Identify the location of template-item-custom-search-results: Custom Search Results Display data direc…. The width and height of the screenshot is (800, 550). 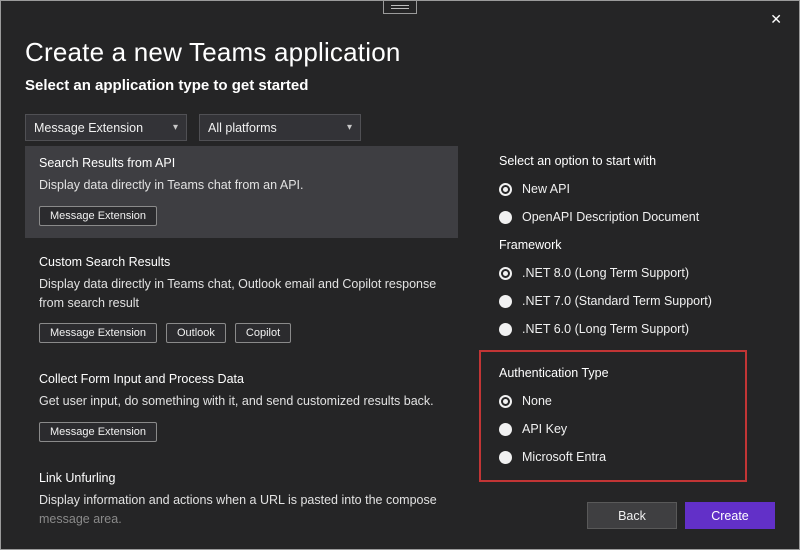
(241, 300).